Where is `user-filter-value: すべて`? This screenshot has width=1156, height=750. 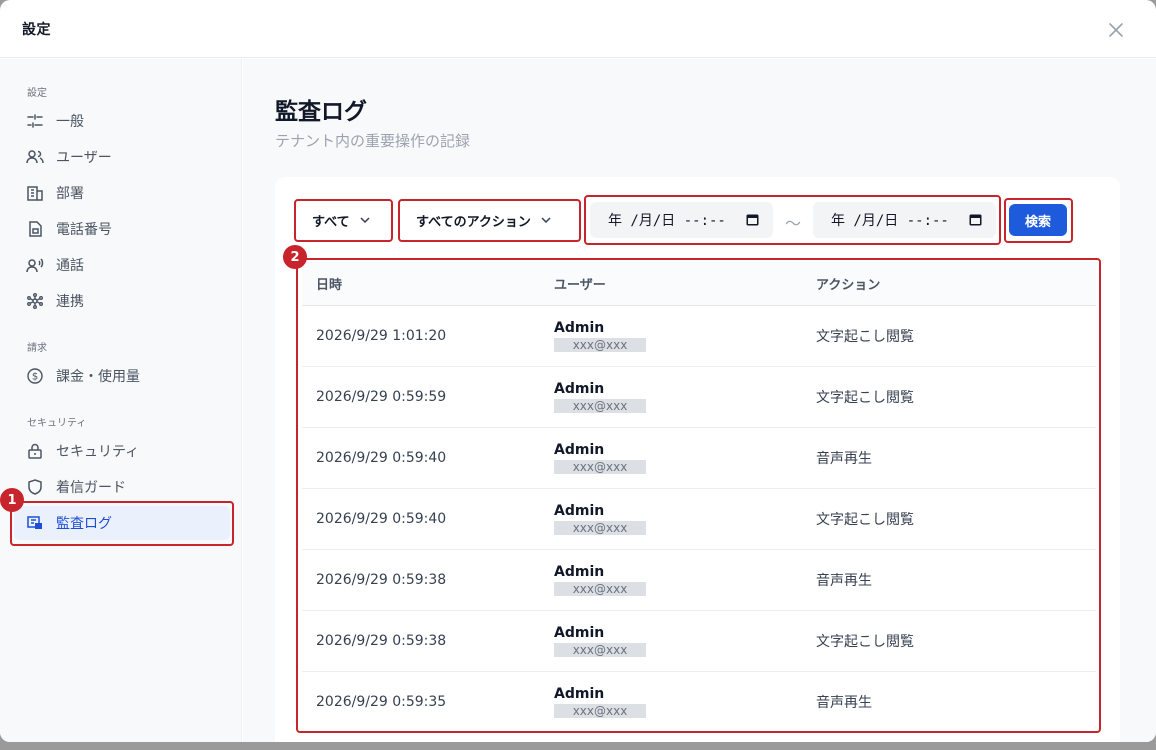 user-filter-value: すべて is located at coordinates (331, 222).